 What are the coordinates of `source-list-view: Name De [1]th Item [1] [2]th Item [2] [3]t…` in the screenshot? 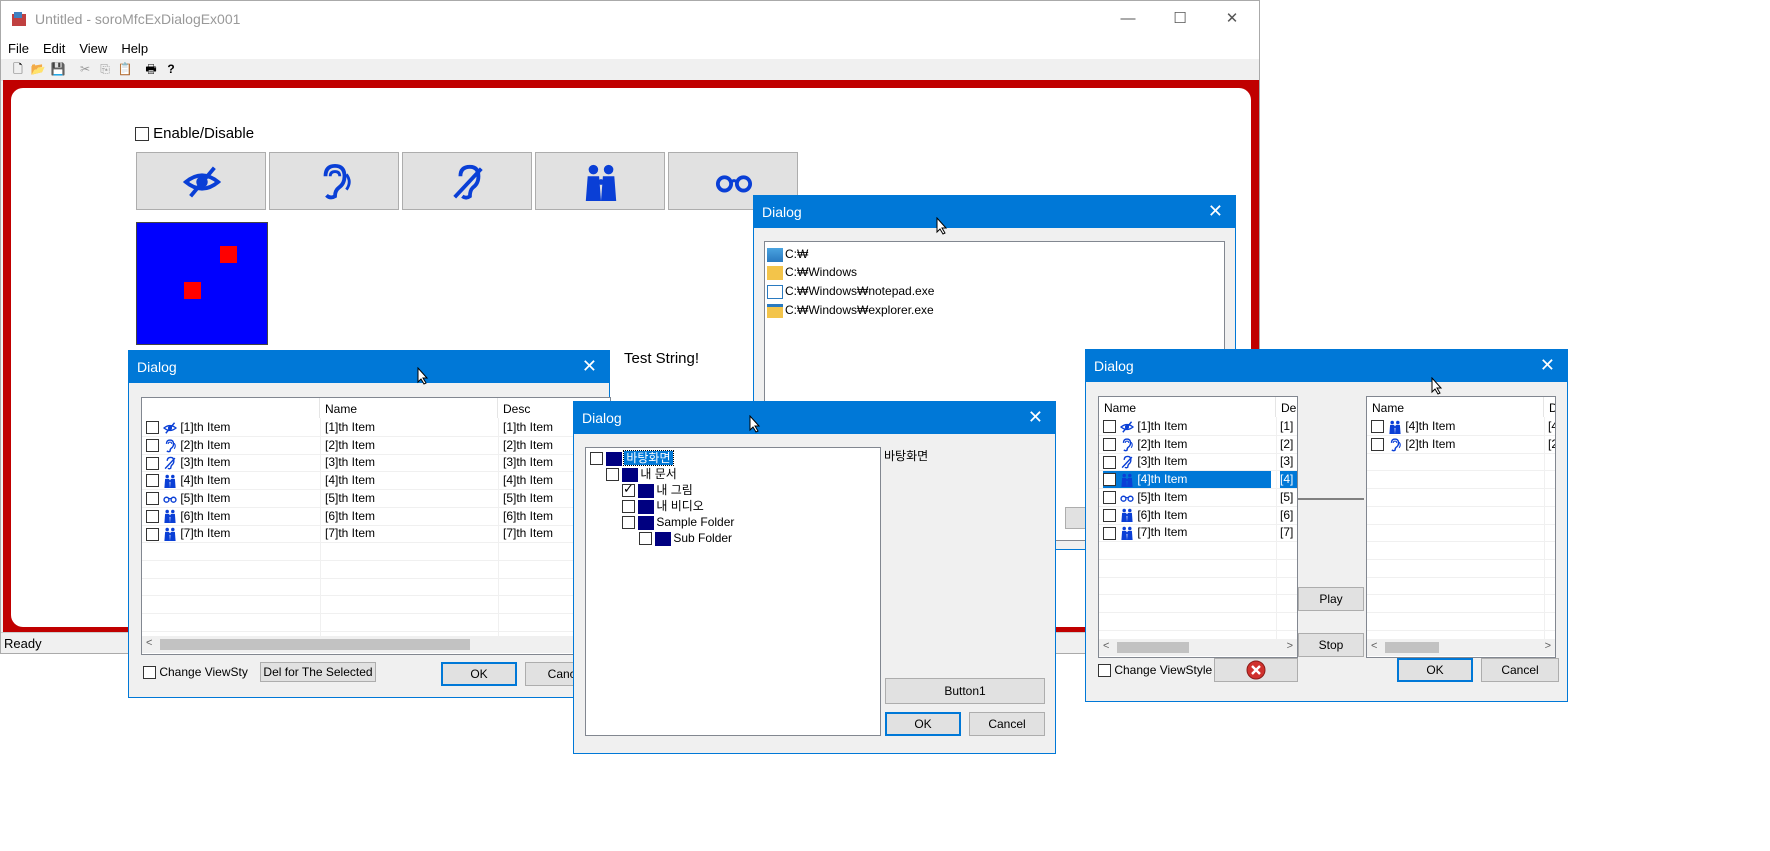 It's located at (1198, 527).